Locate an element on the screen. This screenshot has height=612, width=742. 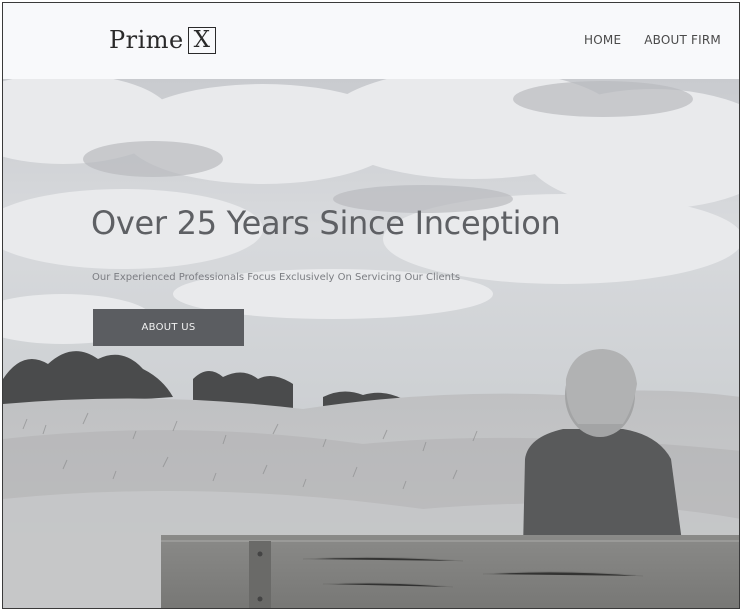
wooden-bench is located at coordinates (450, 571).